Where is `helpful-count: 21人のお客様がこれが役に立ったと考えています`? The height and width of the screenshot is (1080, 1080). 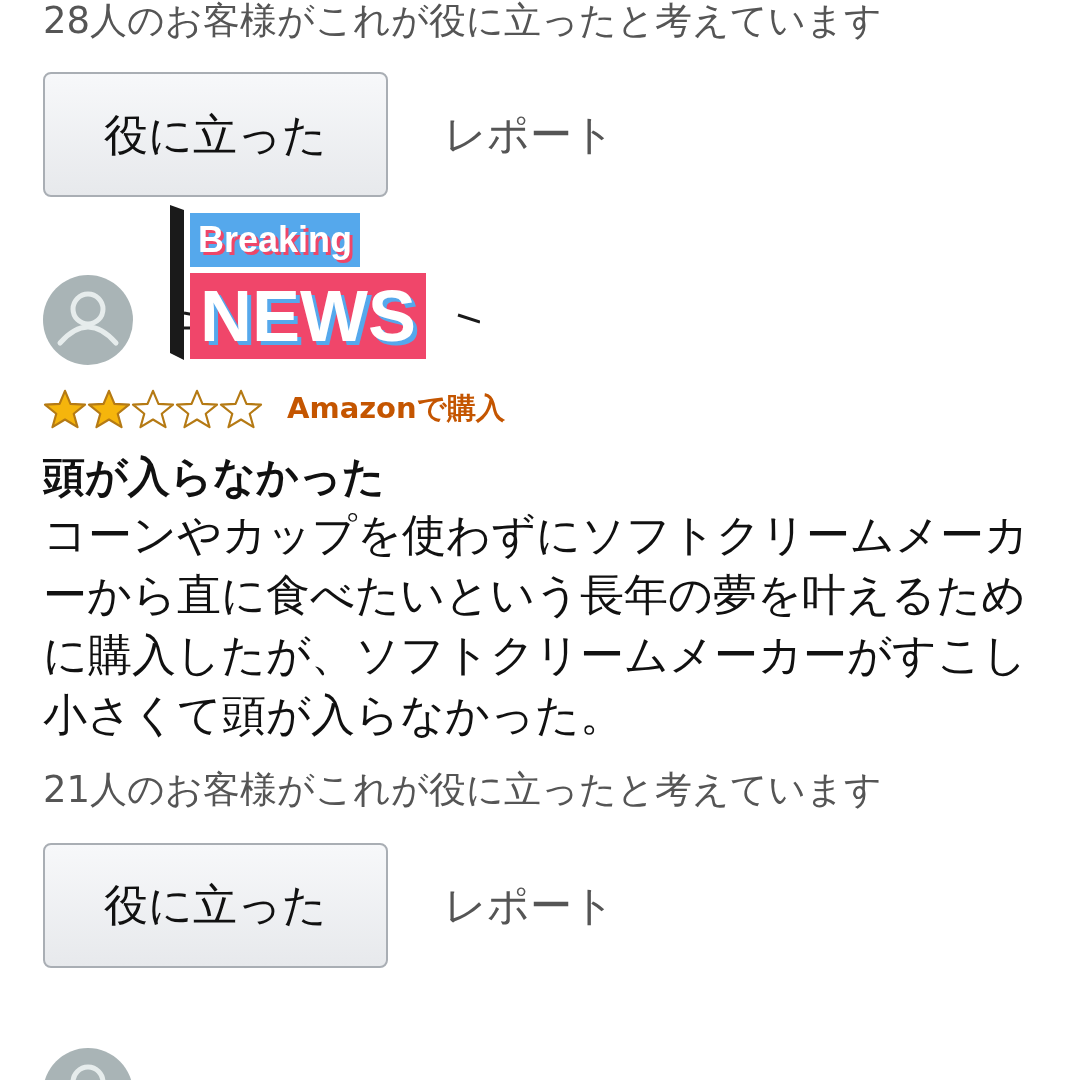 helpful-count: 21人のお客様がこれが役に立ったと考えています is located at coordinates (463, 789).